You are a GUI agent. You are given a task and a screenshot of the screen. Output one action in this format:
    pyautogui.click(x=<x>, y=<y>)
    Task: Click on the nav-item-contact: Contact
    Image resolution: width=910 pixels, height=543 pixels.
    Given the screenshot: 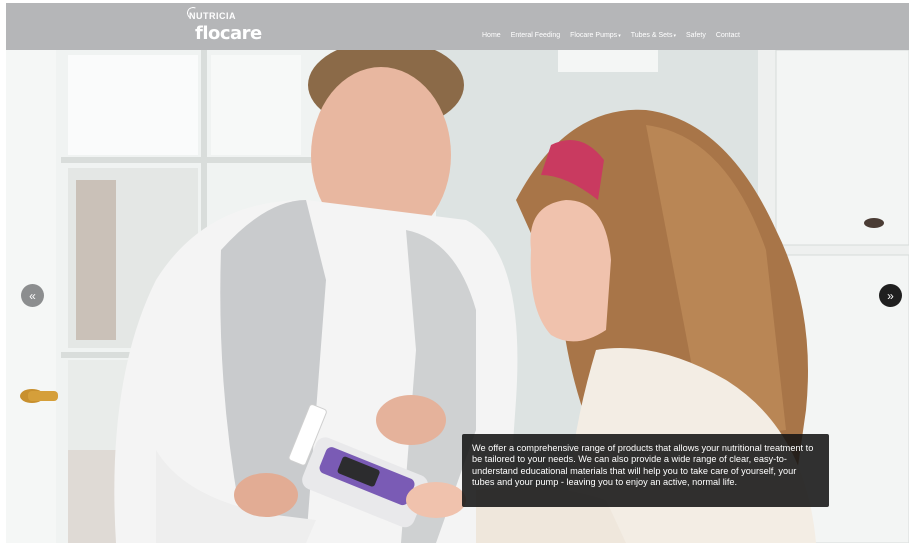 What is the action you would take?
    pyautogui.click(x=728, y=35)
    